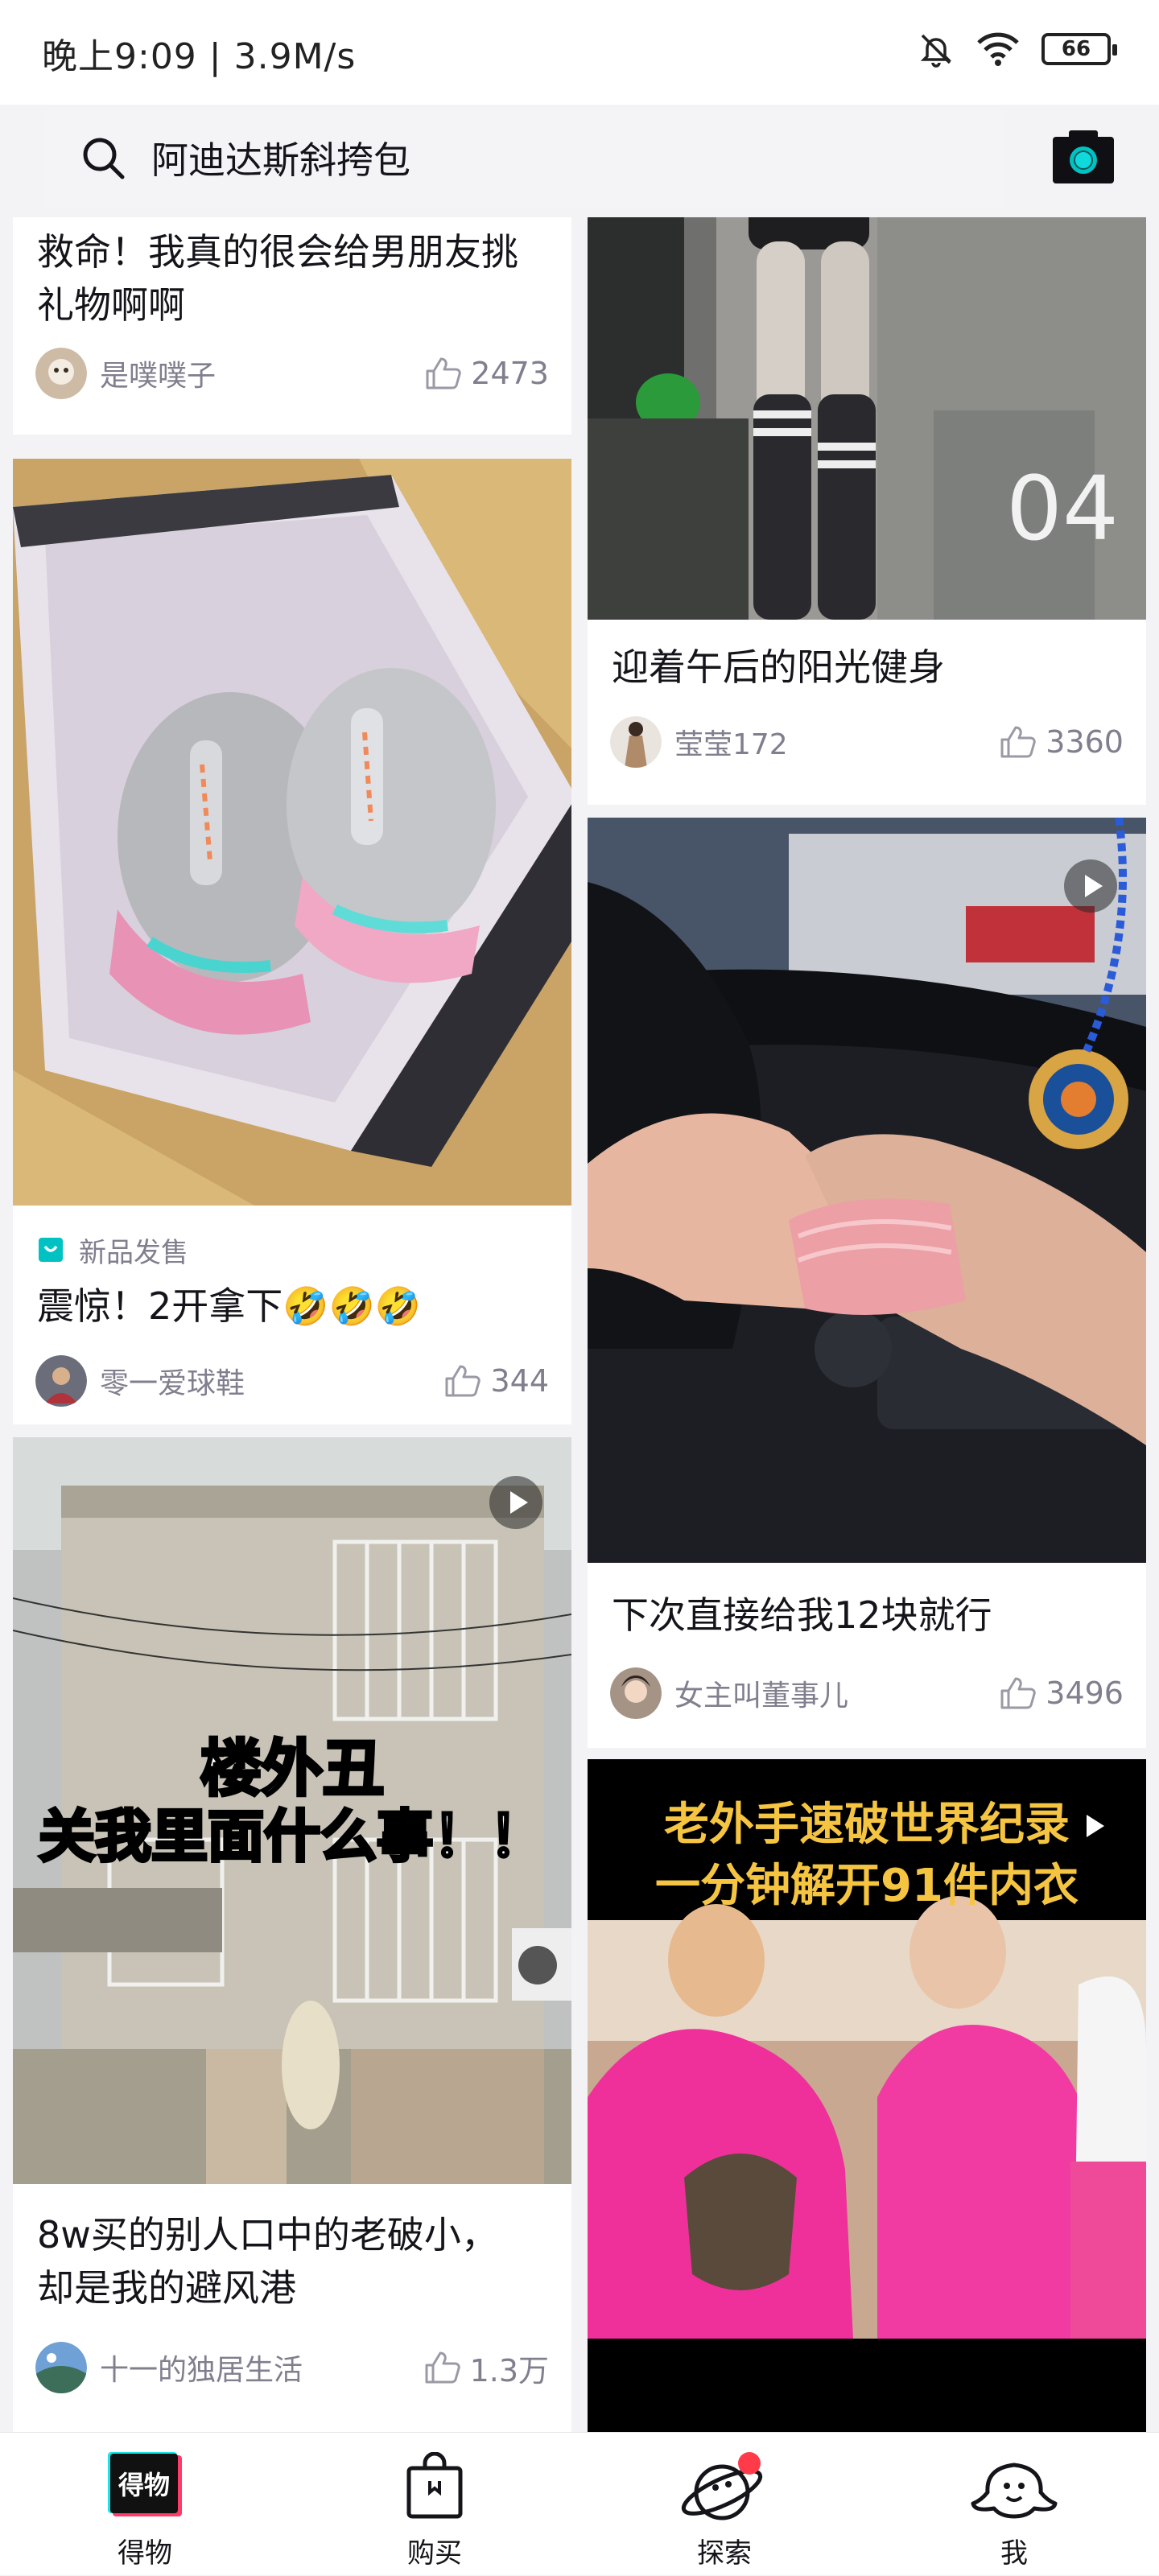 This screenshot has height=2576, width=1159. What do you see at coordinates (1062, 508) in the screenshot?
I see `photo-number: 04` at bounding box center [1062, 508].